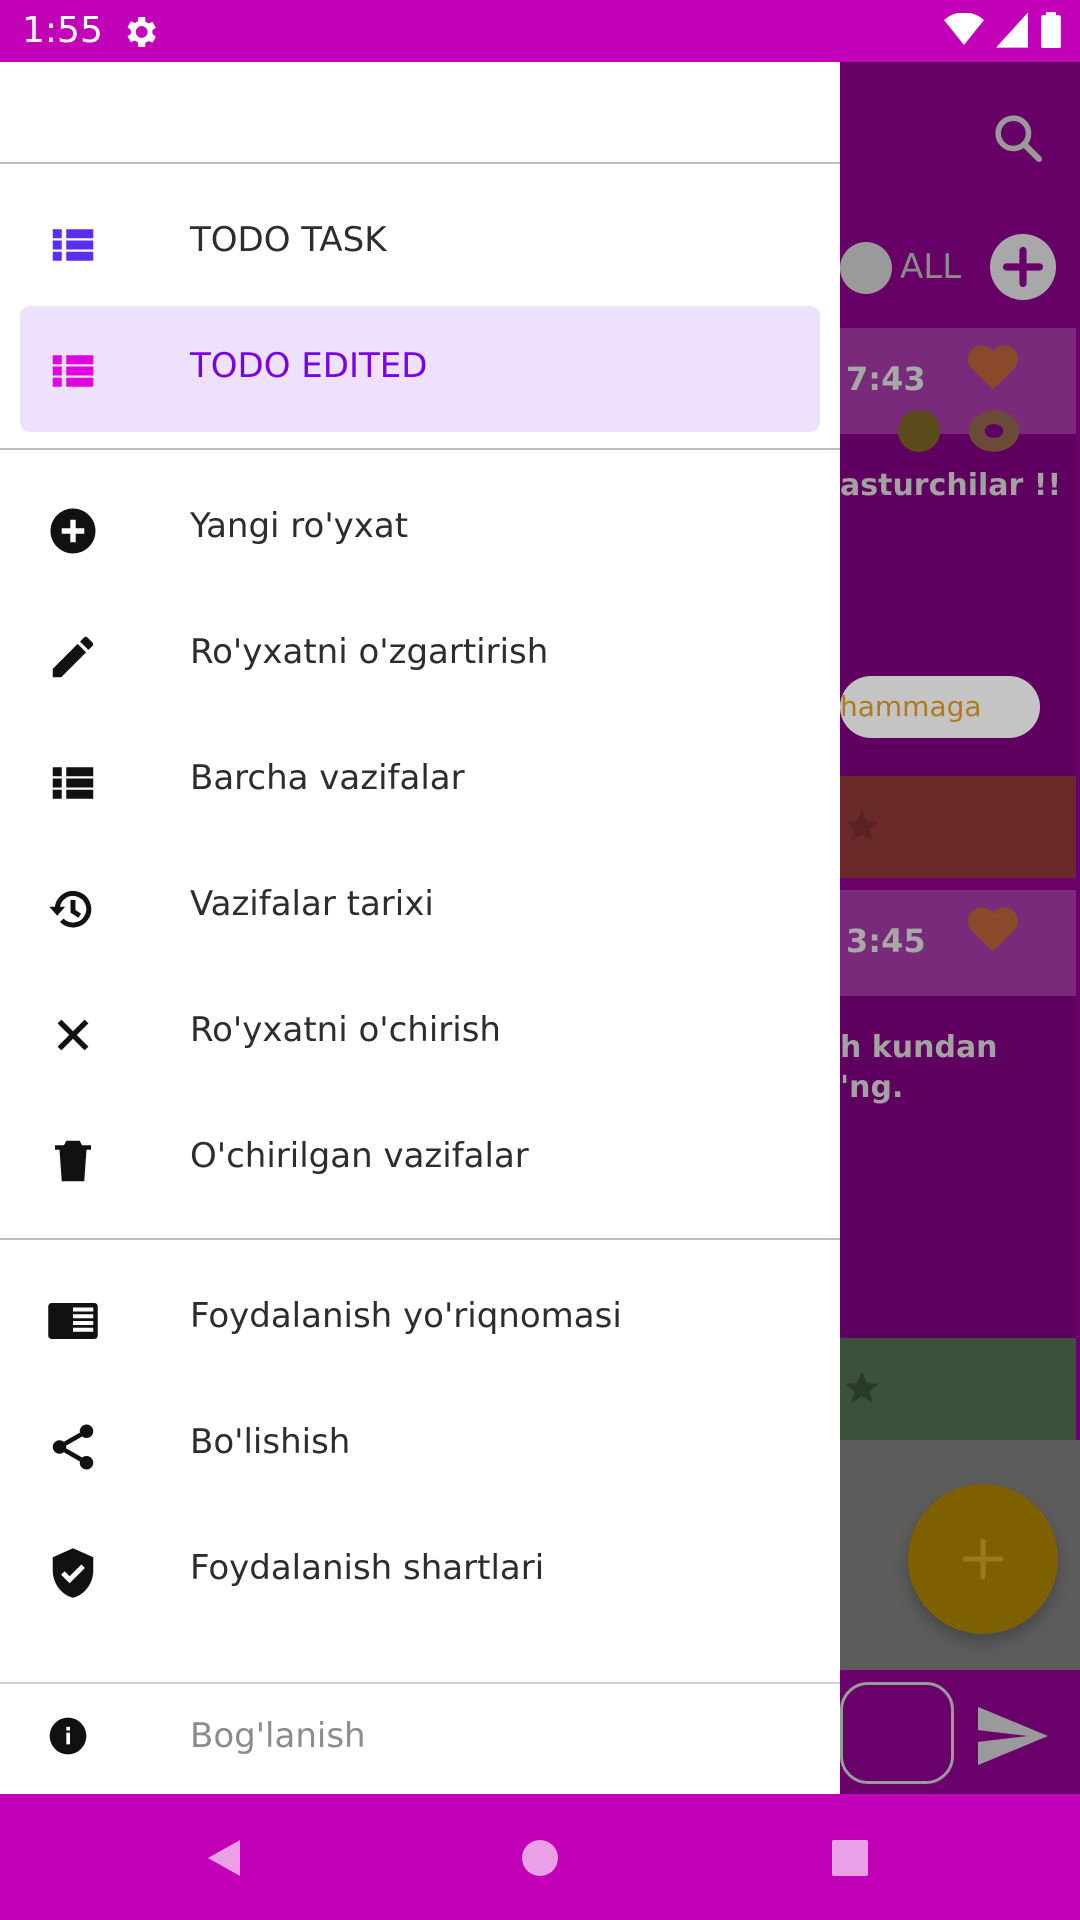  I want to click on chip-label: hammaga, so click(911, 706).